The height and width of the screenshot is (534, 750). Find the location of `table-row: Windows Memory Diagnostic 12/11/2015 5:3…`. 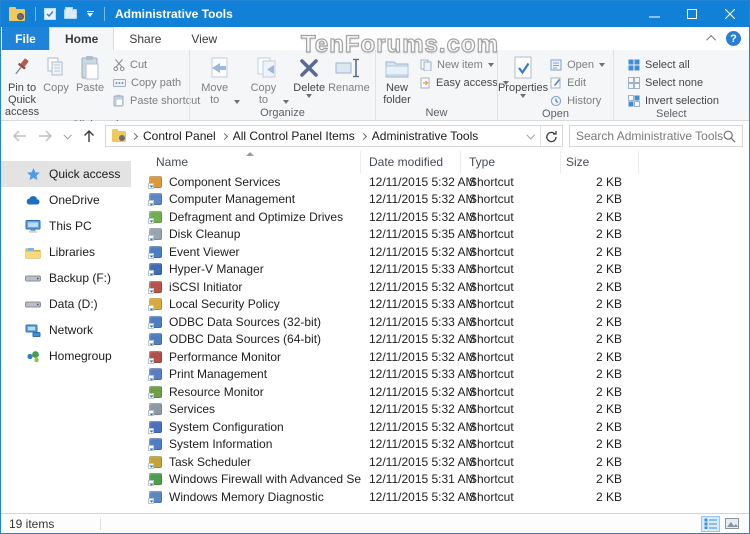

table-row: Windows Memory Diagnostic 12/11/2015 5:3… is located at coordinates (440, 497).